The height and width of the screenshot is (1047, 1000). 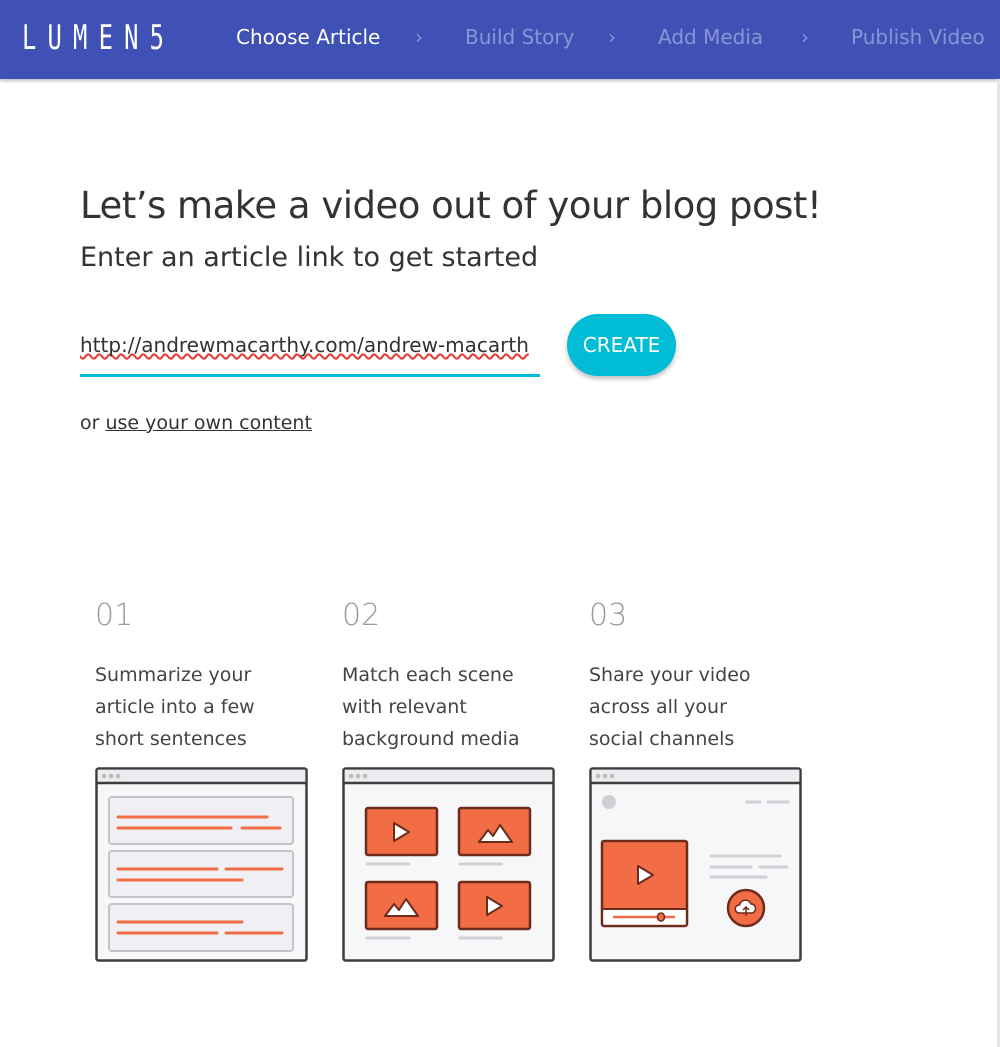 What do you see at coordinates (448, 864) in the screenshot?
I see `media-grid-illustration` at bounding box center [448, 864].